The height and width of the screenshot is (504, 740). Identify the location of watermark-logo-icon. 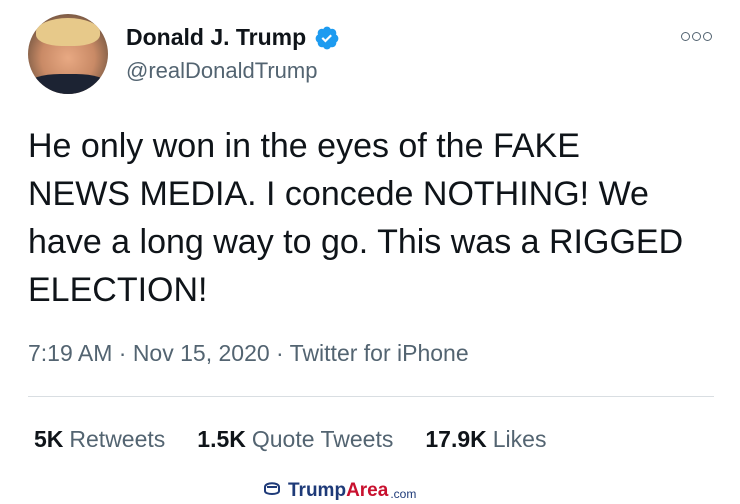
(272, 491).